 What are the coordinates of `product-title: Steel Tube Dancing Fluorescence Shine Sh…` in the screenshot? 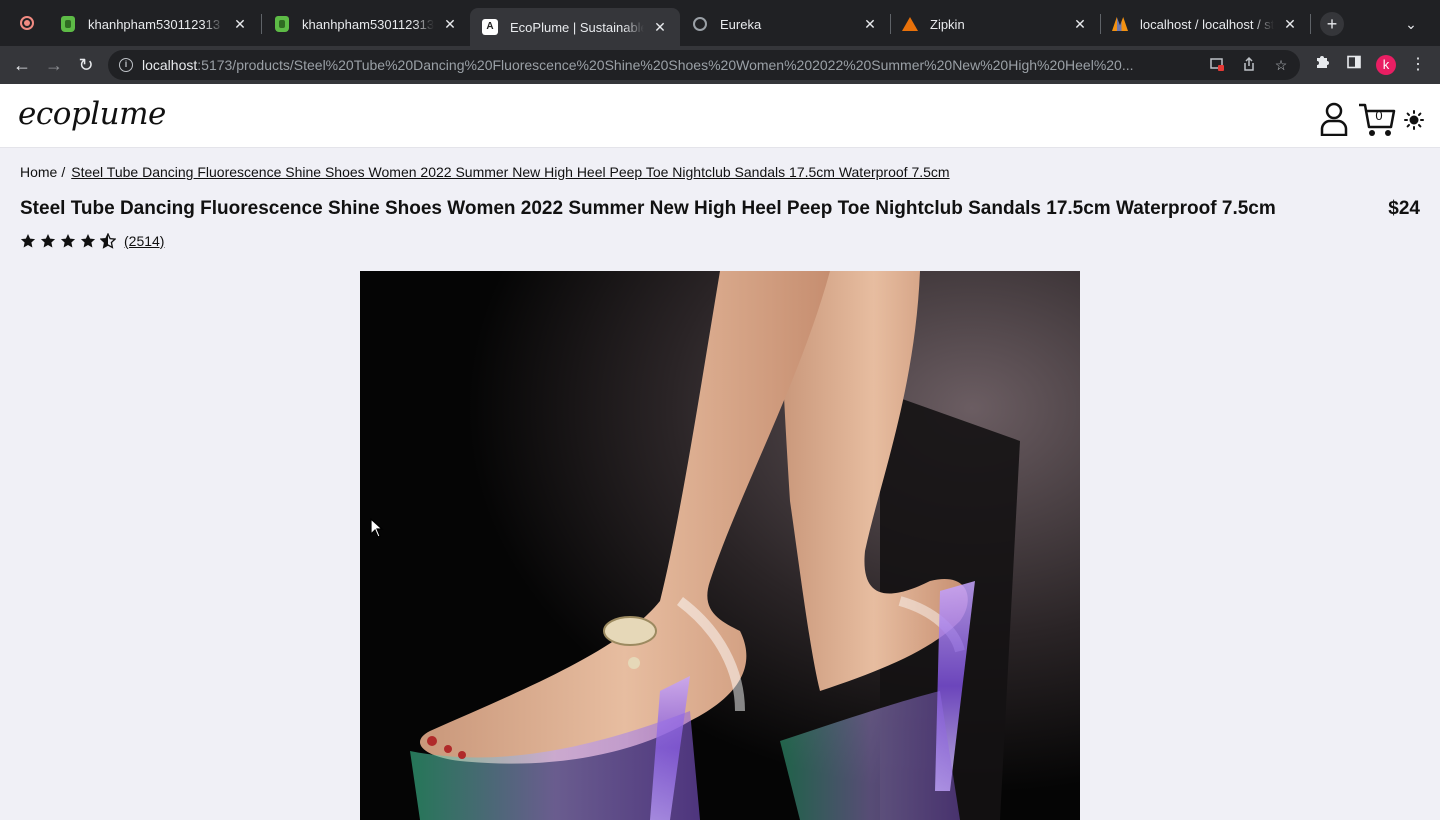 It's located at (648, 208).